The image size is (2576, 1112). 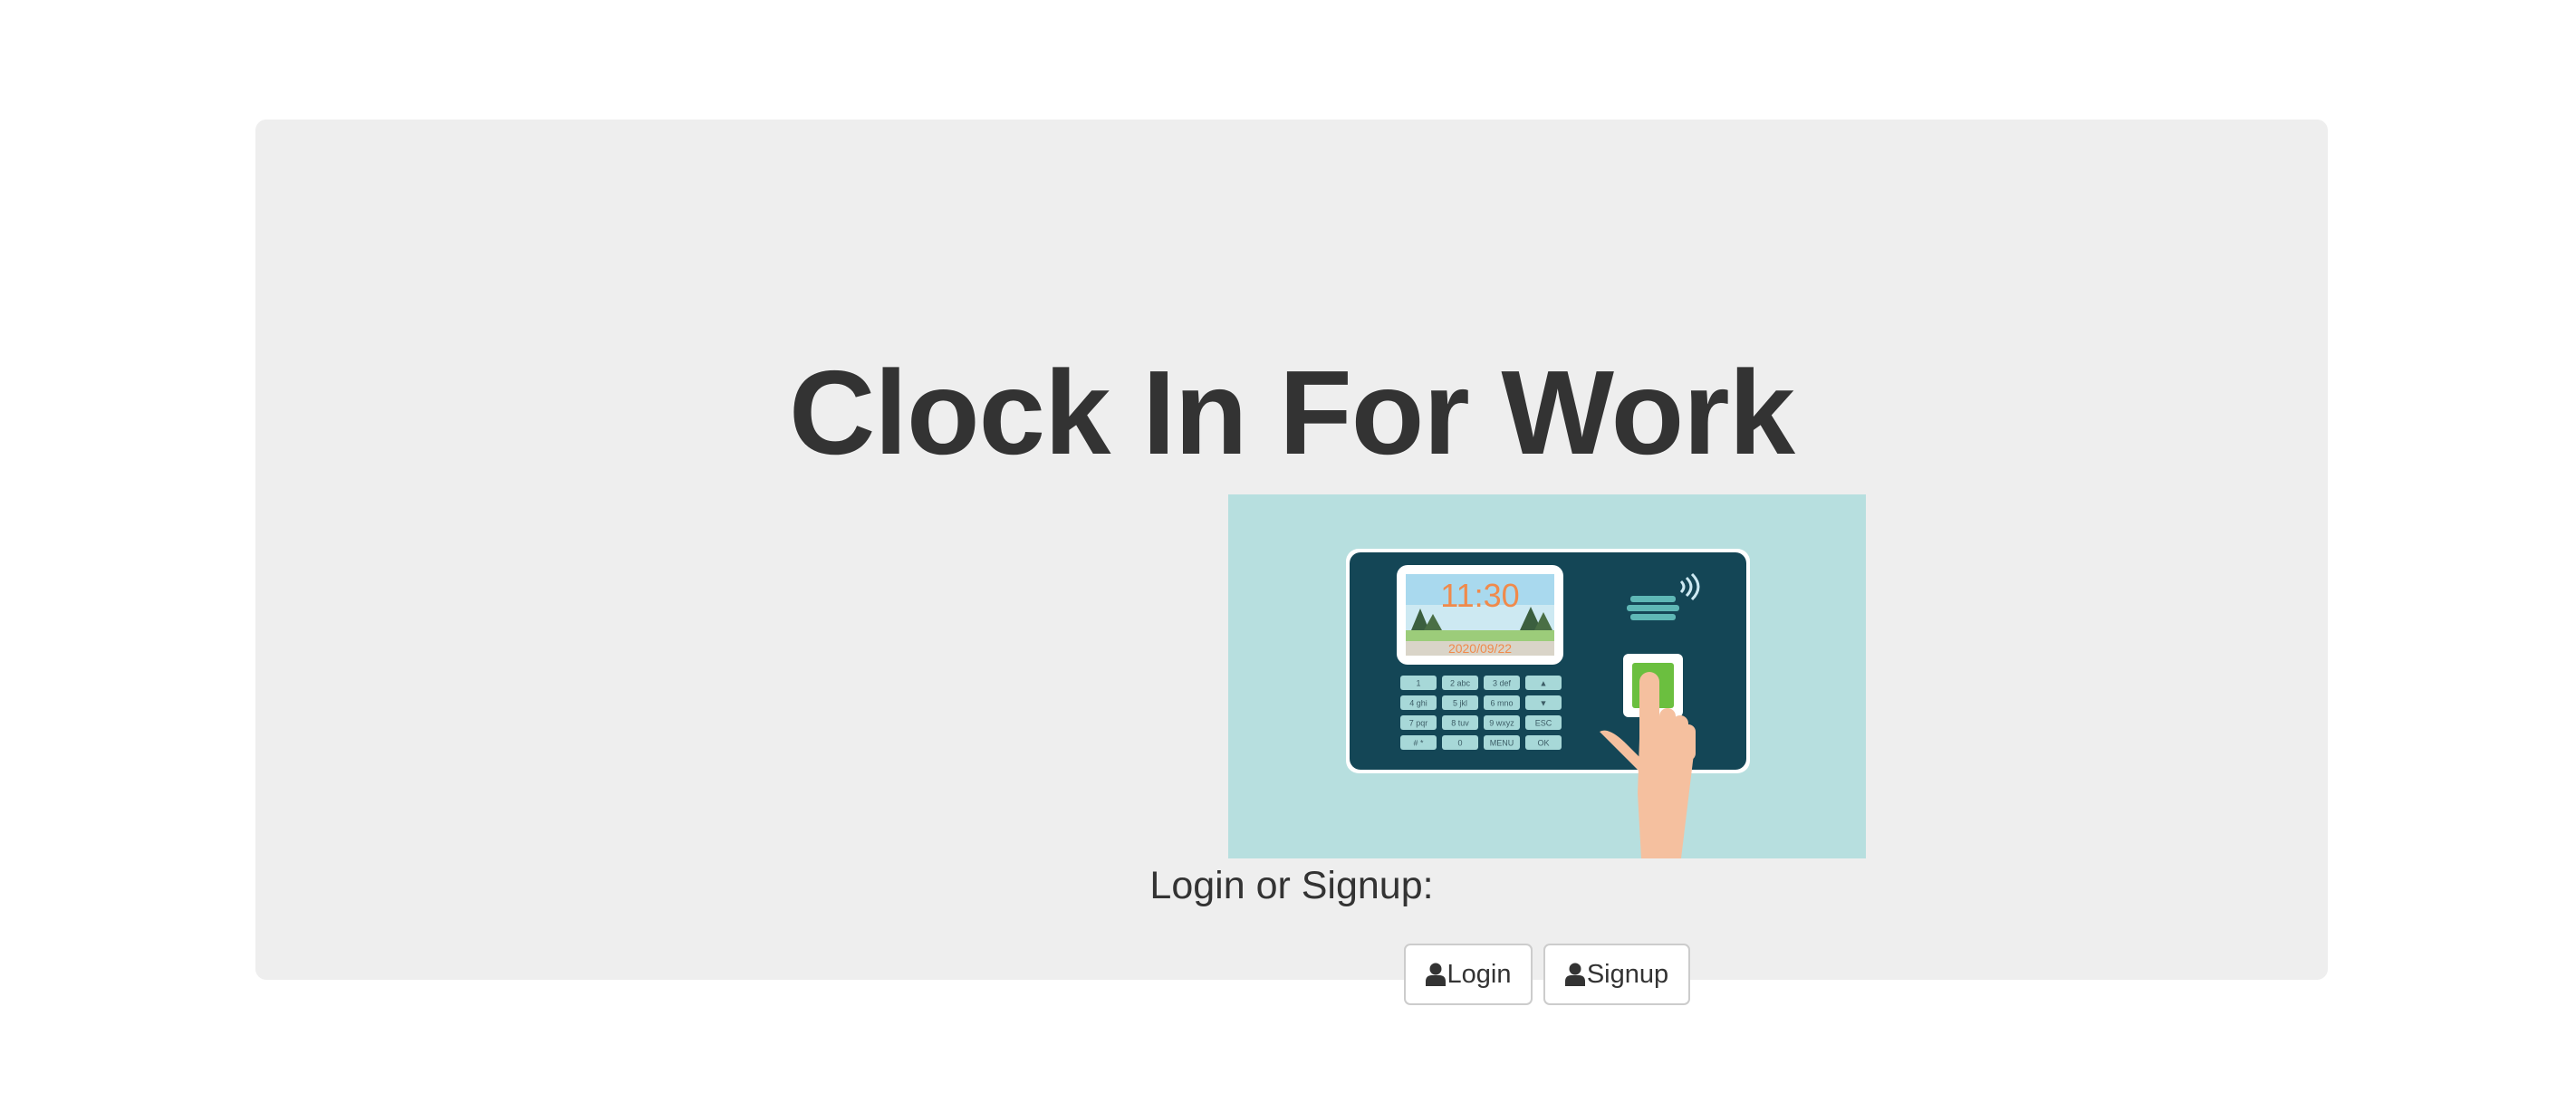 What do you see at coordinates (1418, 723) in the screenshot?
I see `keypad-key-label: 7 pqr` at bounding box center [1418, 723].